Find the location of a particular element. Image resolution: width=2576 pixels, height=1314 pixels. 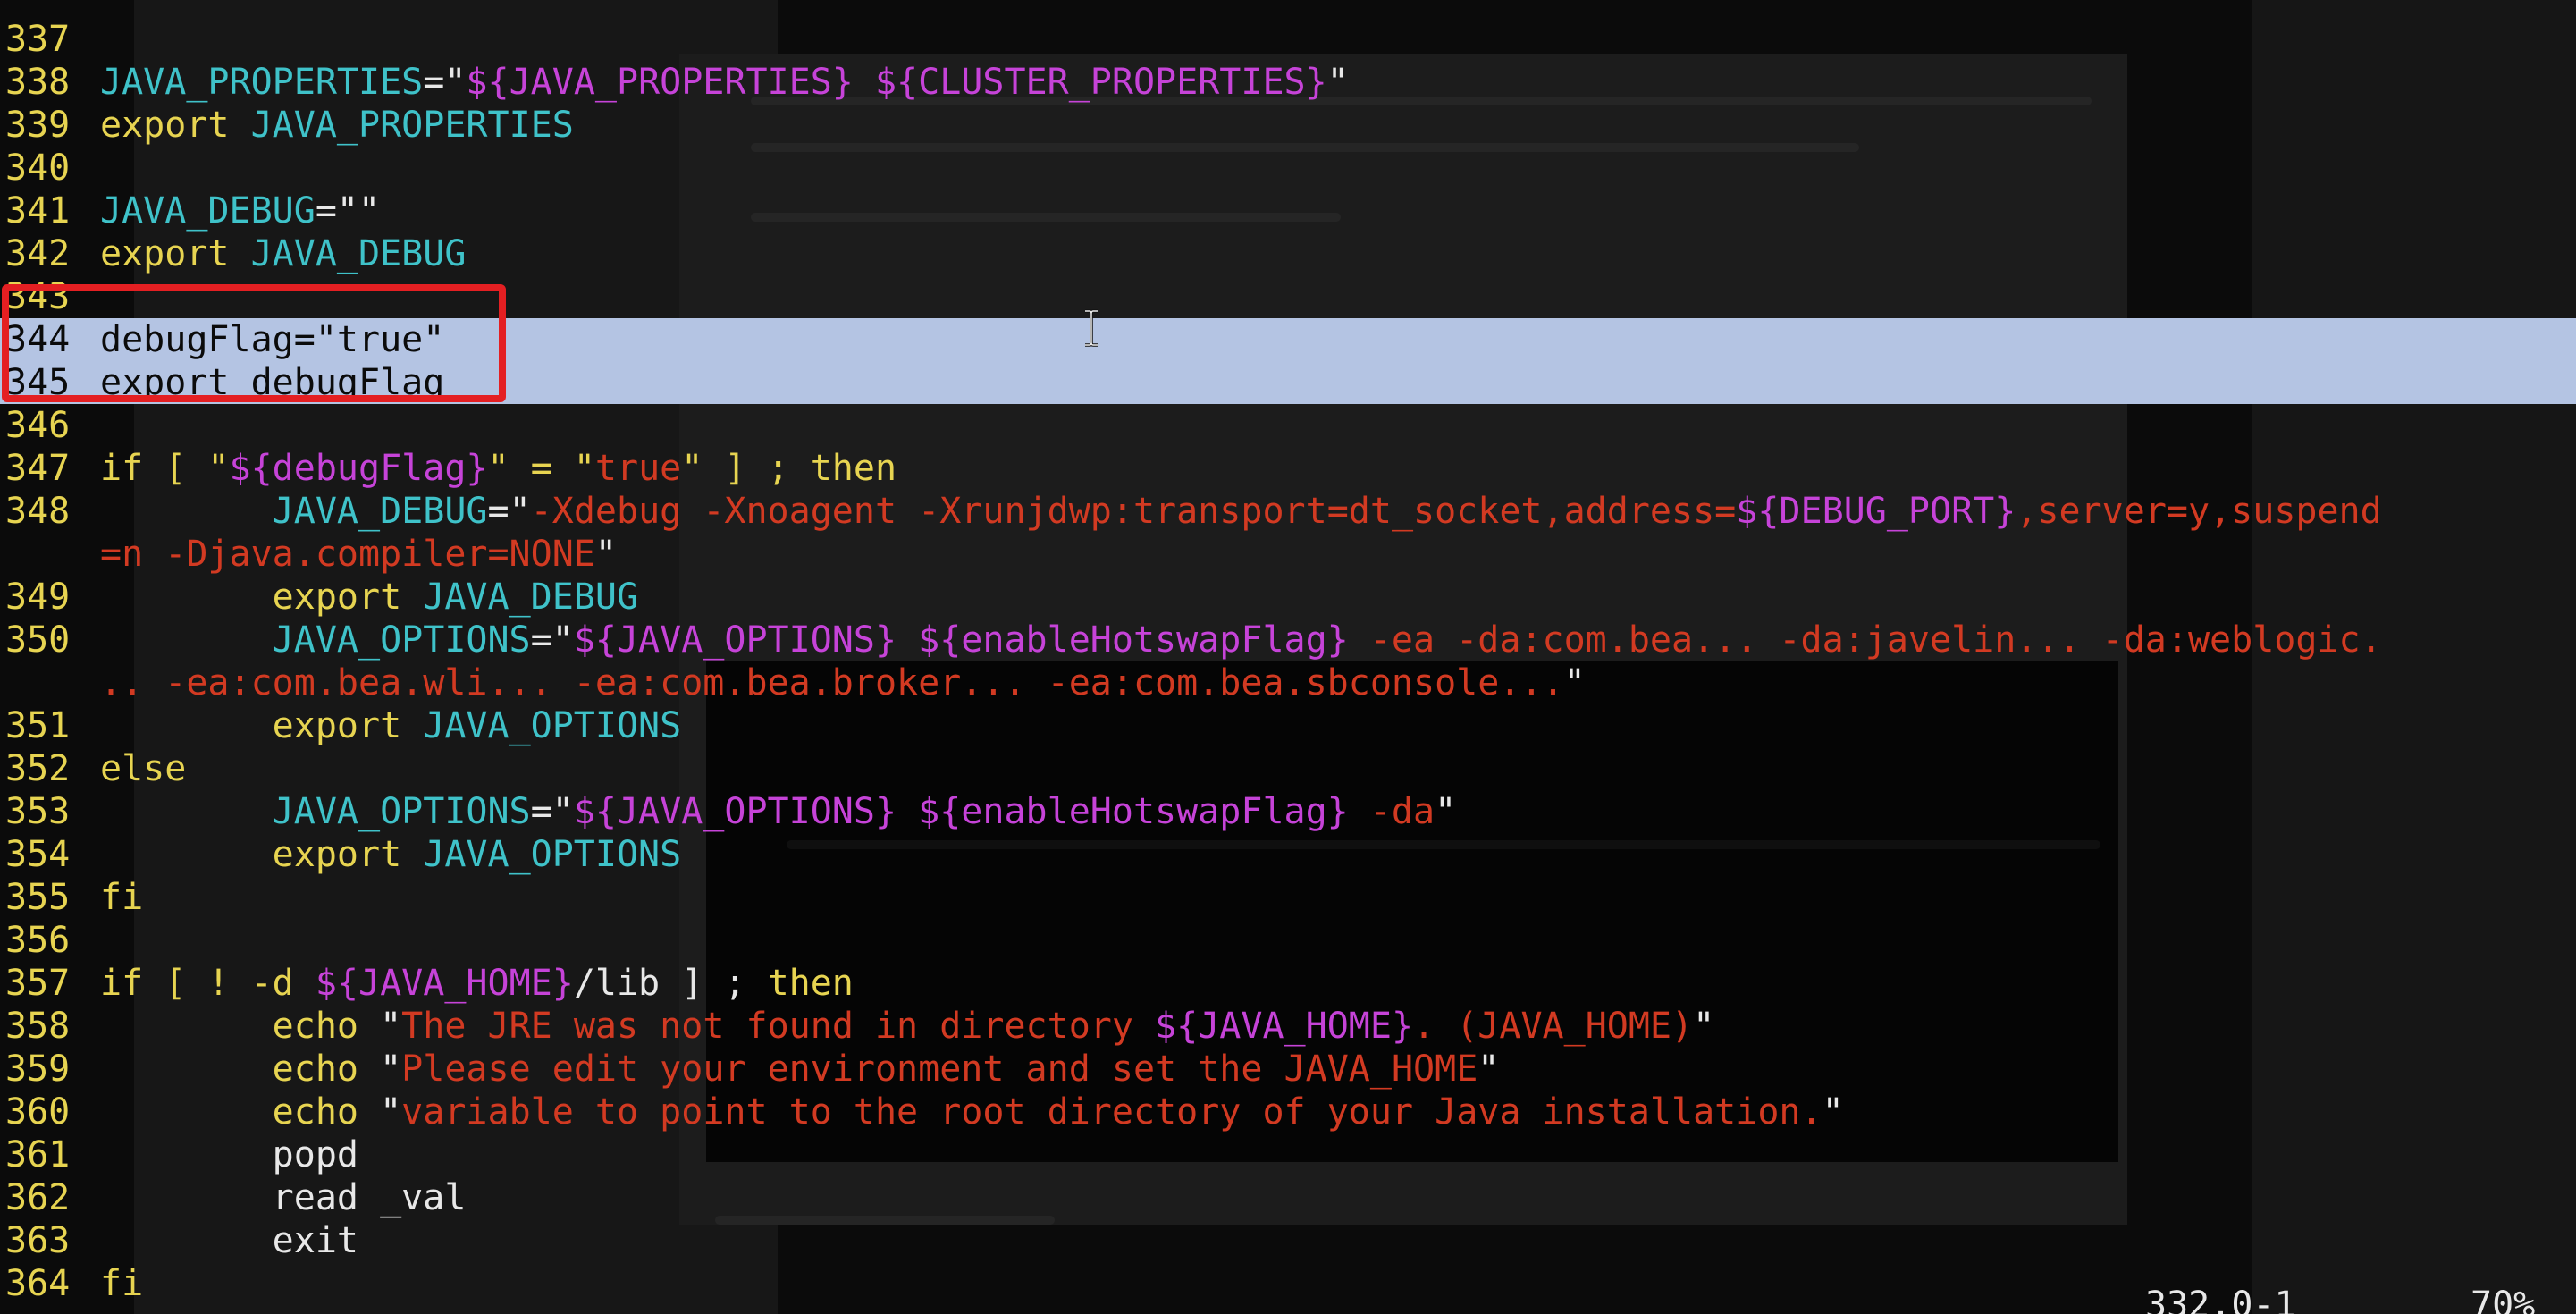

line-number: 339 is located at coordinates (38, 125).